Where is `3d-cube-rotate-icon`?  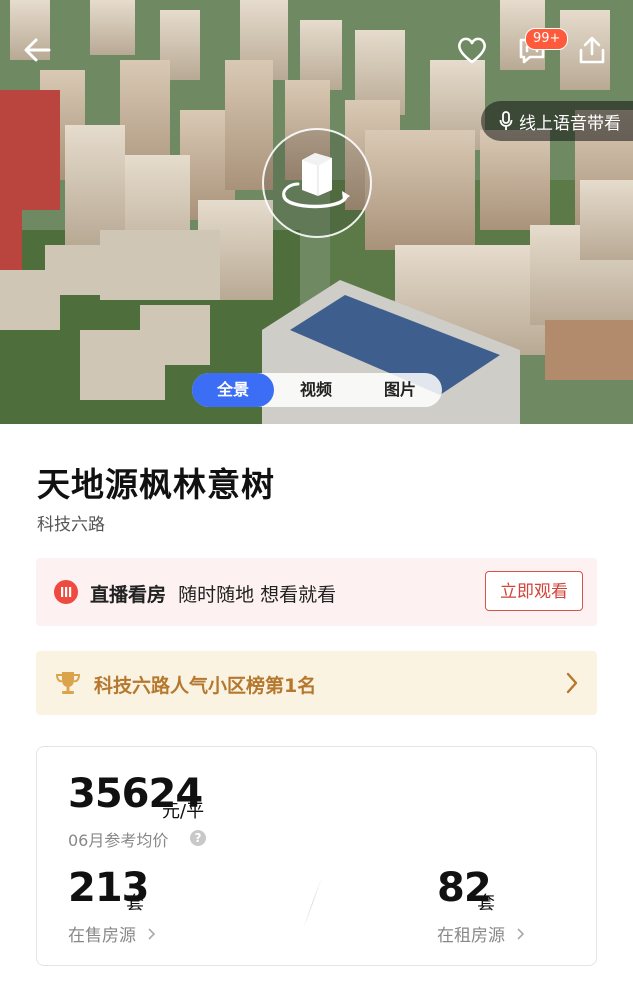 3d-cube-rotate-icon is located at coordinates (316, 181).